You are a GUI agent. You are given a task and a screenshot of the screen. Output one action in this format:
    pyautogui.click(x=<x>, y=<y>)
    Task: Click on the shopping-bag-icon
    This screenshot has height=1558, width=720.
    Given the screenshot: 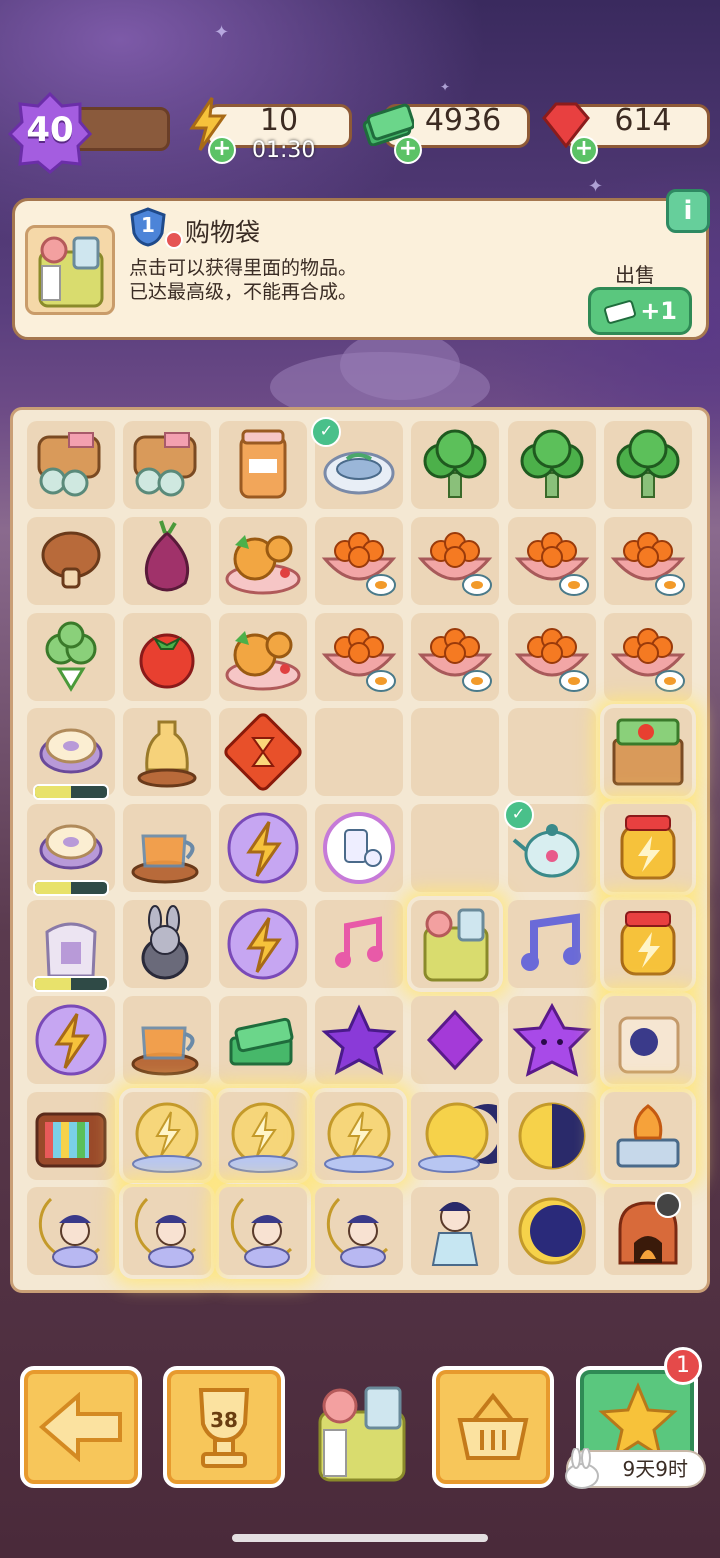 What is the action you would take?
    pyautogui.click(x=455, y=944)
    